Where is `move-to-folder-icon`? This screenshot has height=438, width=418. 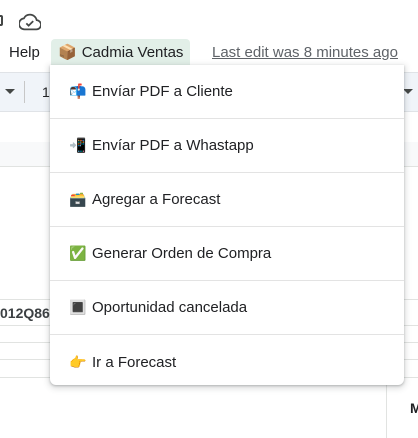 move-to-folder-icon is located at coordinates (1, 20).